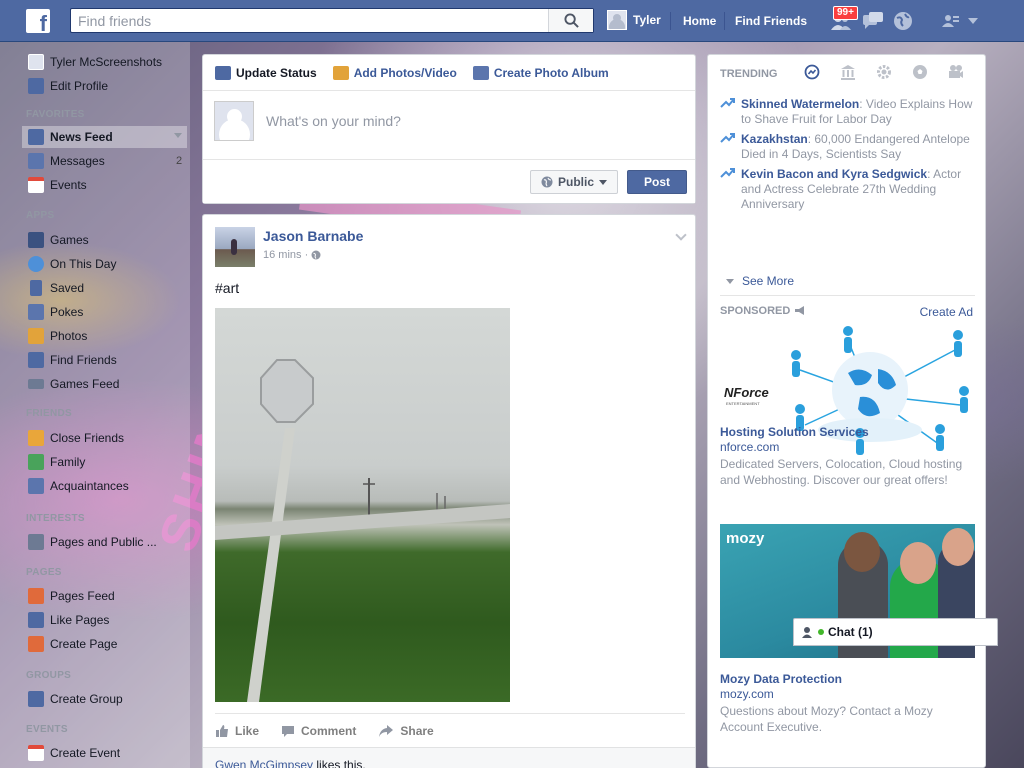 The image size is (1024, 768). Describe the element at coordinates (760, 281) in the screenshot. I see `see-more-link: See More` at that location.